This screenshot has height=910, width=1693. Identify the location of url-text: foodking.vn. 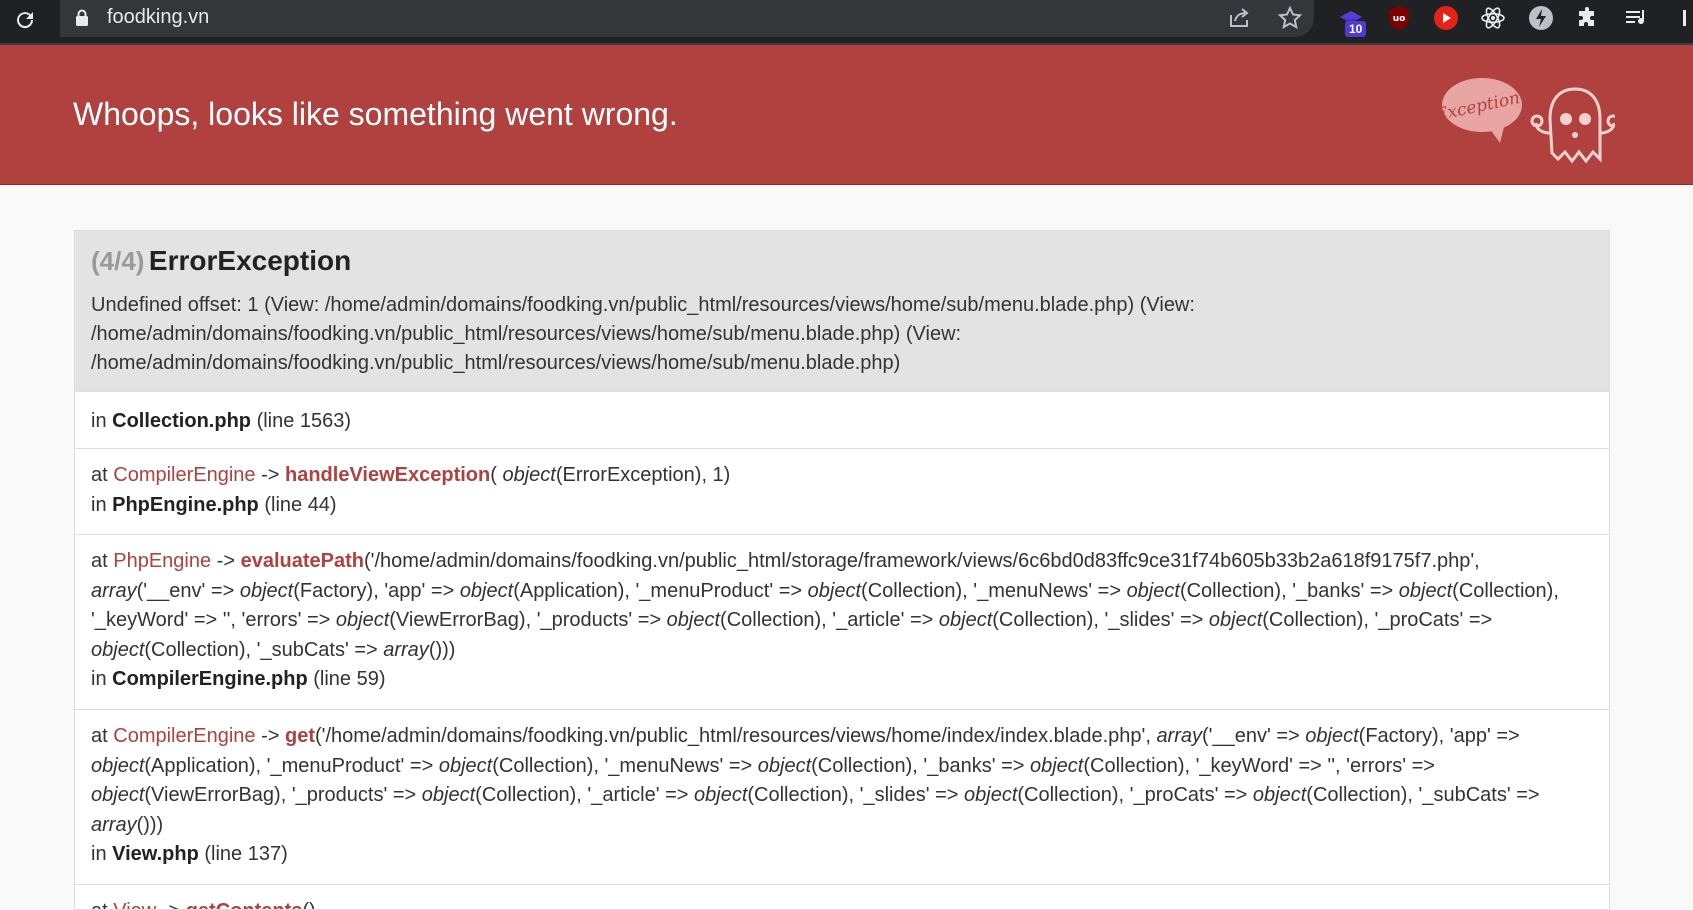
(158, 17).